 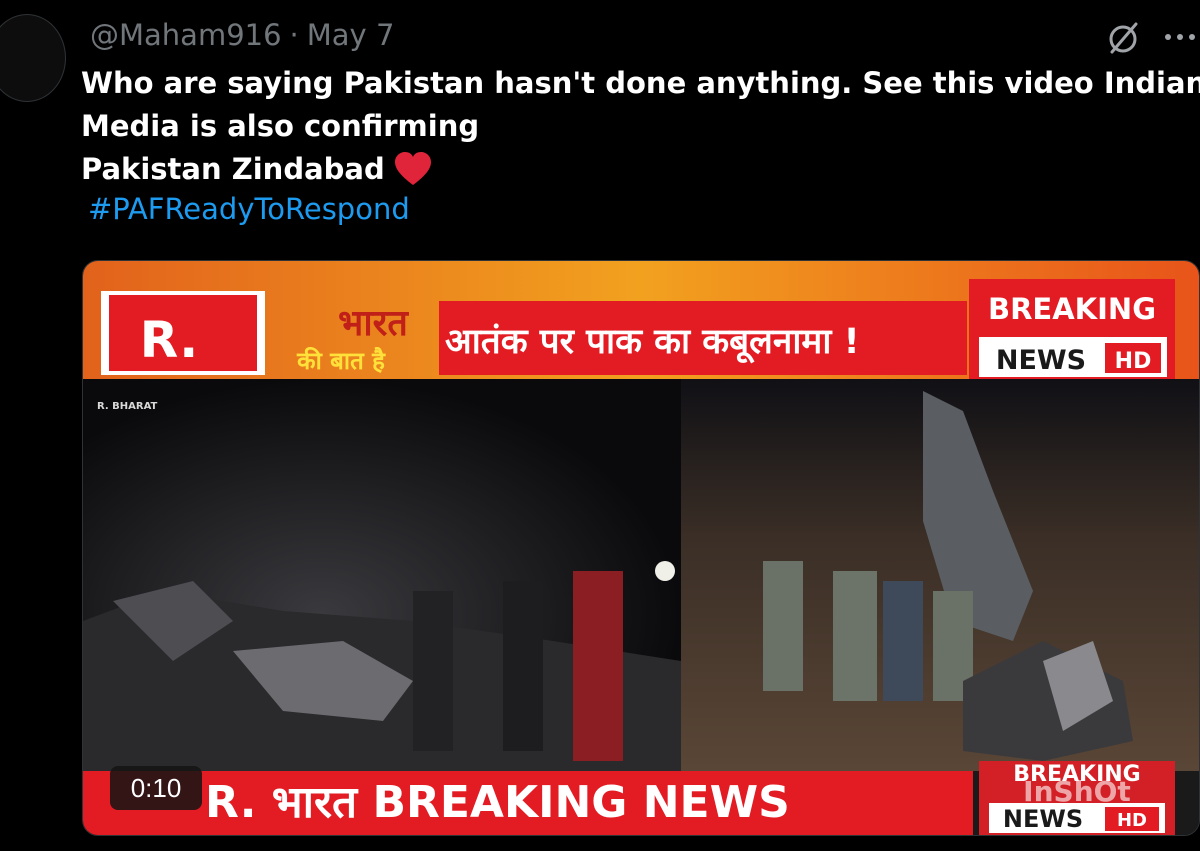 I want to click on user-handle: @Maham916, so click(x=186, y=35).